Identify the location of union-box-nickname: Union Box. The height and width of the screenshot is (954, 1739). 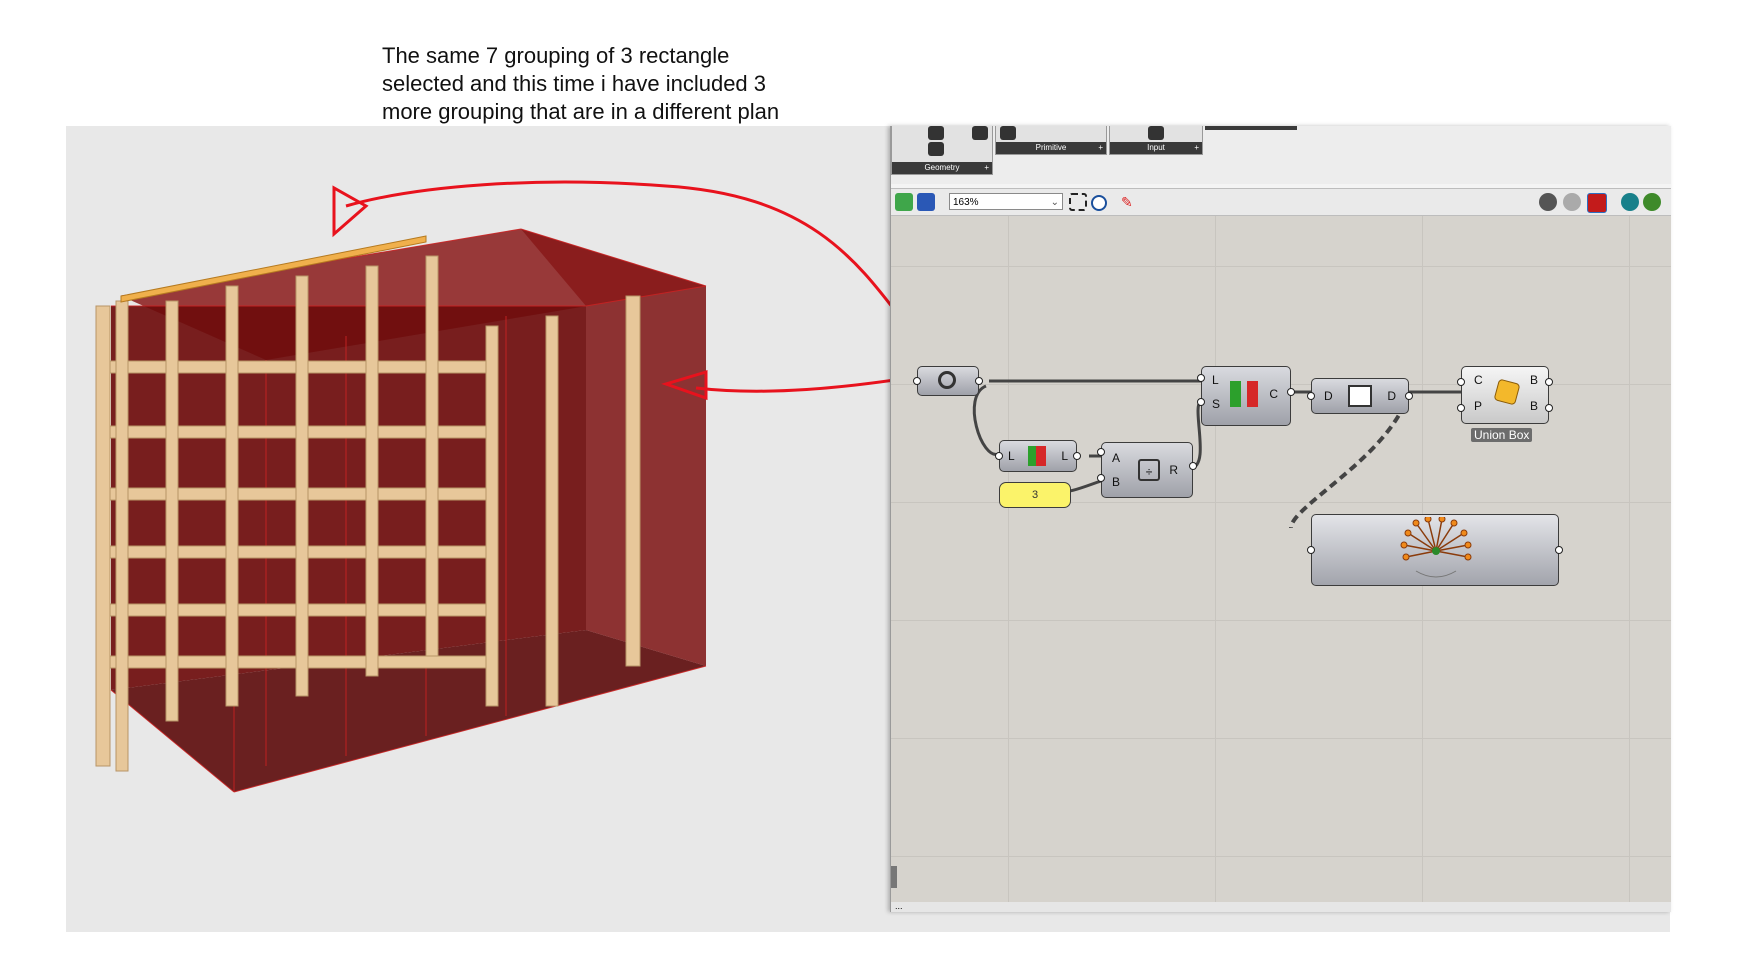
(1502, 435).